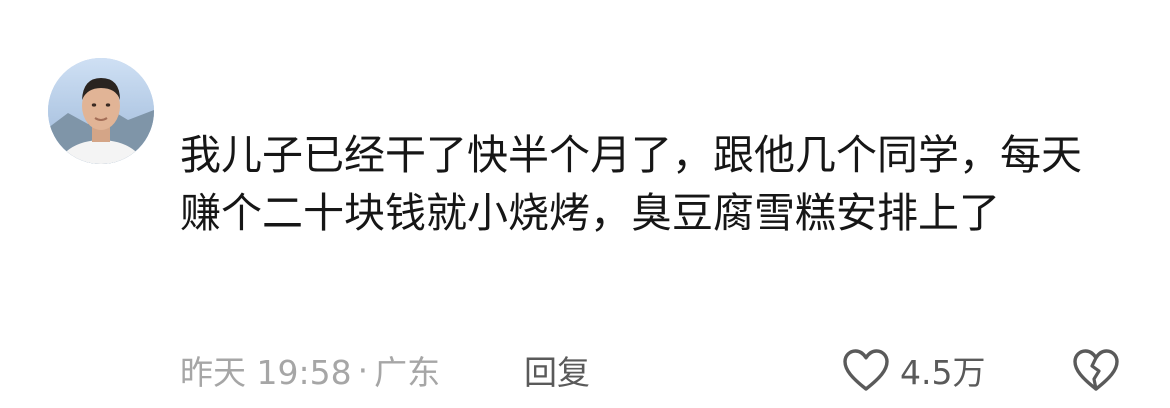 The width and height of the screenshot is (1170, 408). I want to click on heart-outline-icon, so click(866, 370).